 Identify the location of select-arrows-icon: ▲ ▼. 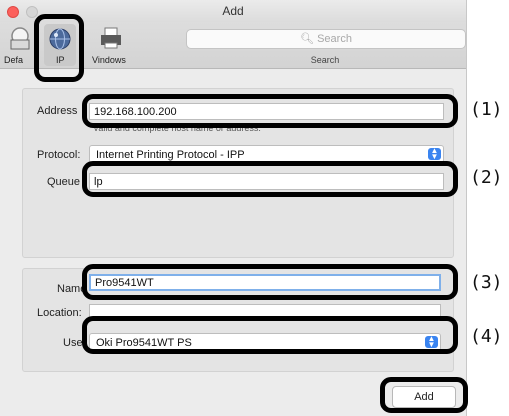
(434, 154).